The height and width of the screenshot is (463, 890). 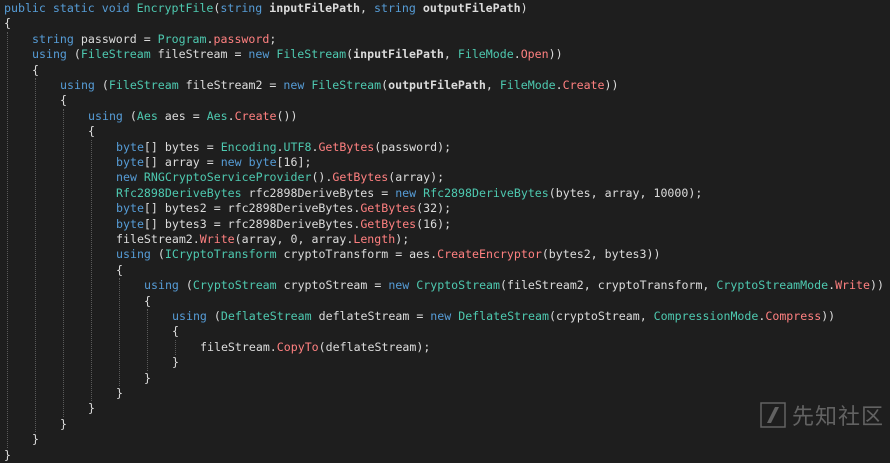 I want to click on code-line: byte[] array = new byte[16];, so click(x=213, y=162).